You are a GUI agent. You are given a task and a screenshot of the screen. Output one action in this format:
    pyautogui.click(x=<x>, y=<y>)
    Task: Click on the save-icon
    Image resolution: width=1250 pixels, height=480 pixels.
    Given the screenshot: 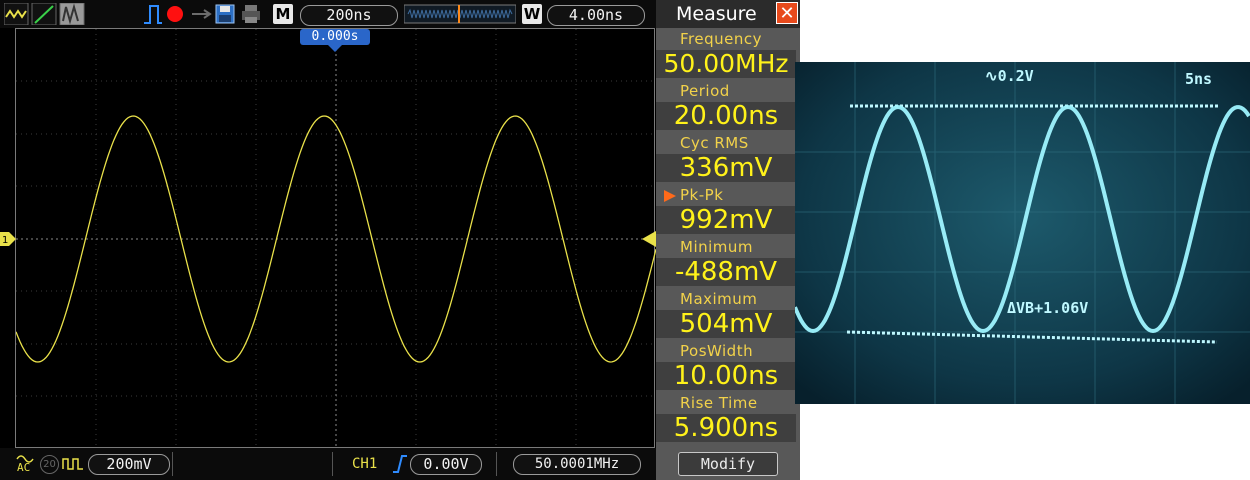 What is the action you would take?
    pyautogui.click(x=225, y=14)
    